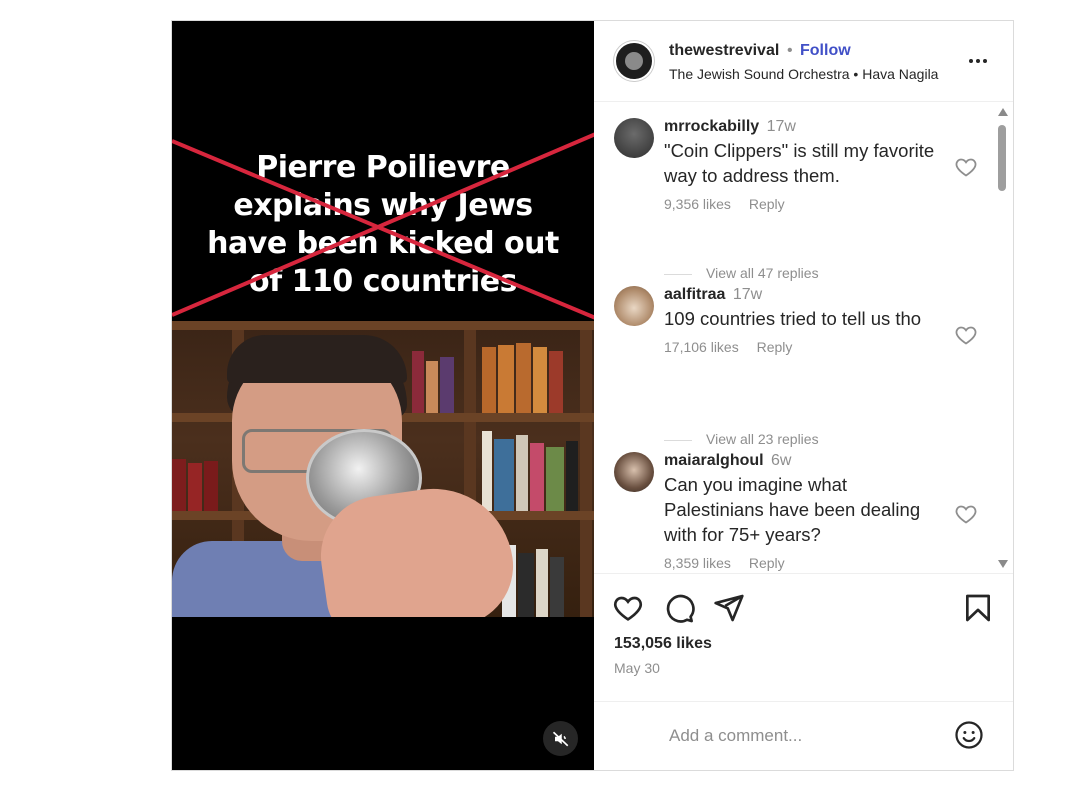 Image resolution: width=1068 pixels, height=792 pixels. I want to click on add-comment-input, so click(804, 736).